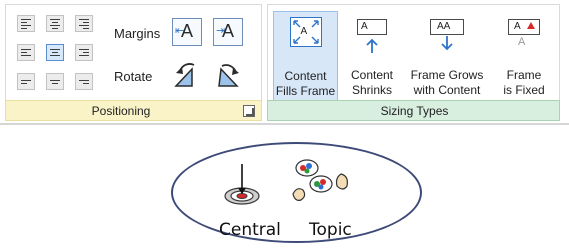 This screenshot has width=569, height=248. I want to click on frame-grows-line1: Frame Grows, so click(447, 75).